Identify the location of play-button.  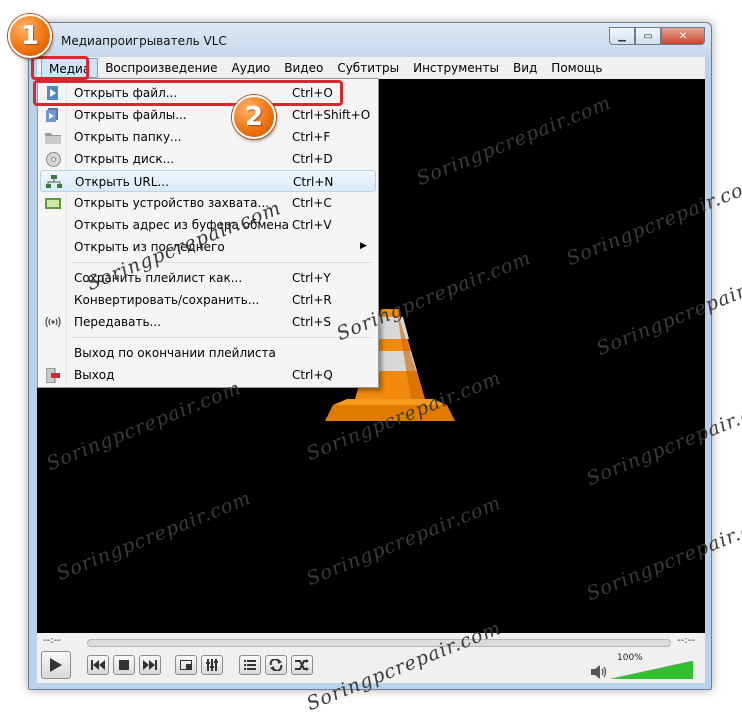
(56, 665).